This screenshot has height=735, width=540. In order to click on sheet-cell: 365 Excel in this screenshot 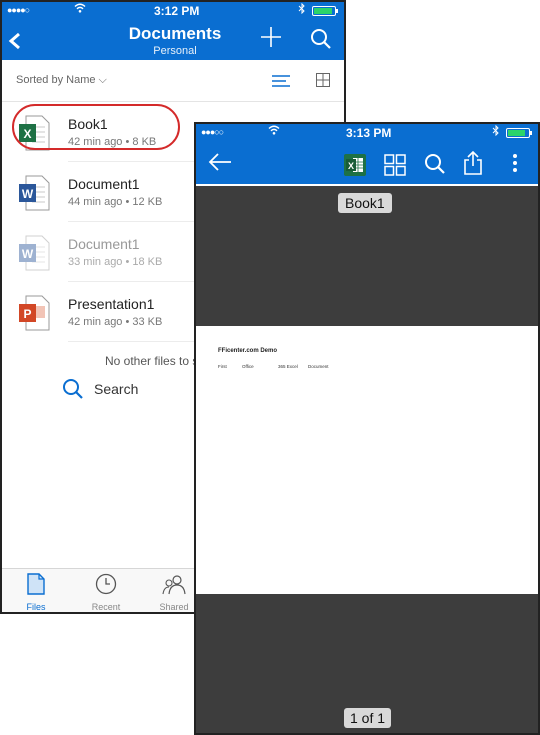, I will do `click(288, 366)`.